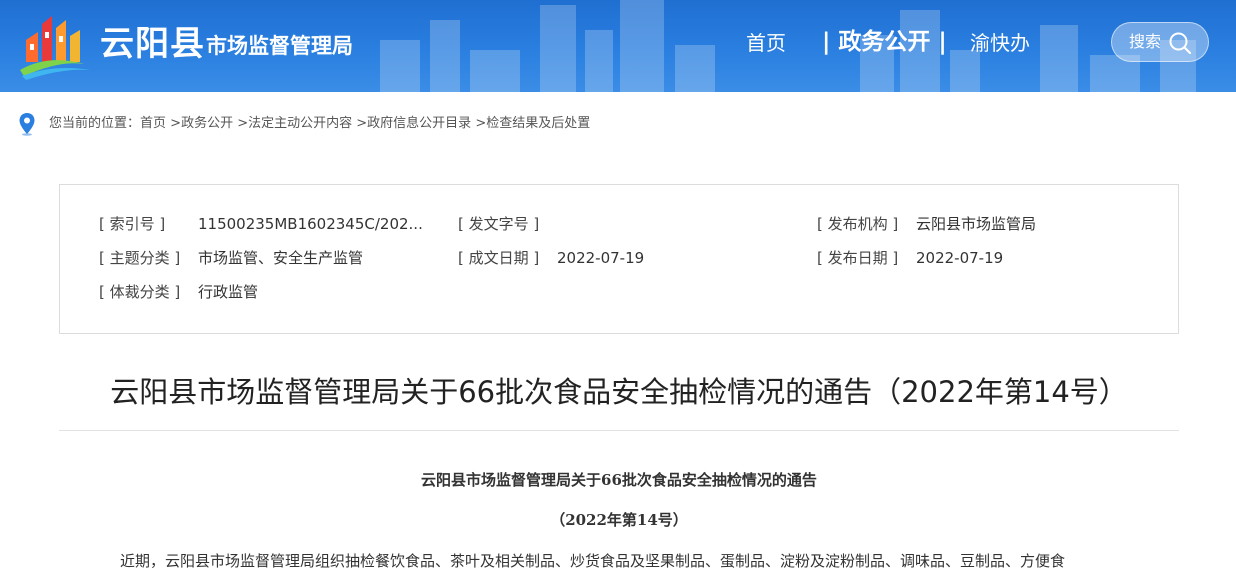 Image resolution: width=1236 pixels, height=574 pixels. I want to click on breadcrumb-gov-affairs: >政务公开, so click(201, 123).